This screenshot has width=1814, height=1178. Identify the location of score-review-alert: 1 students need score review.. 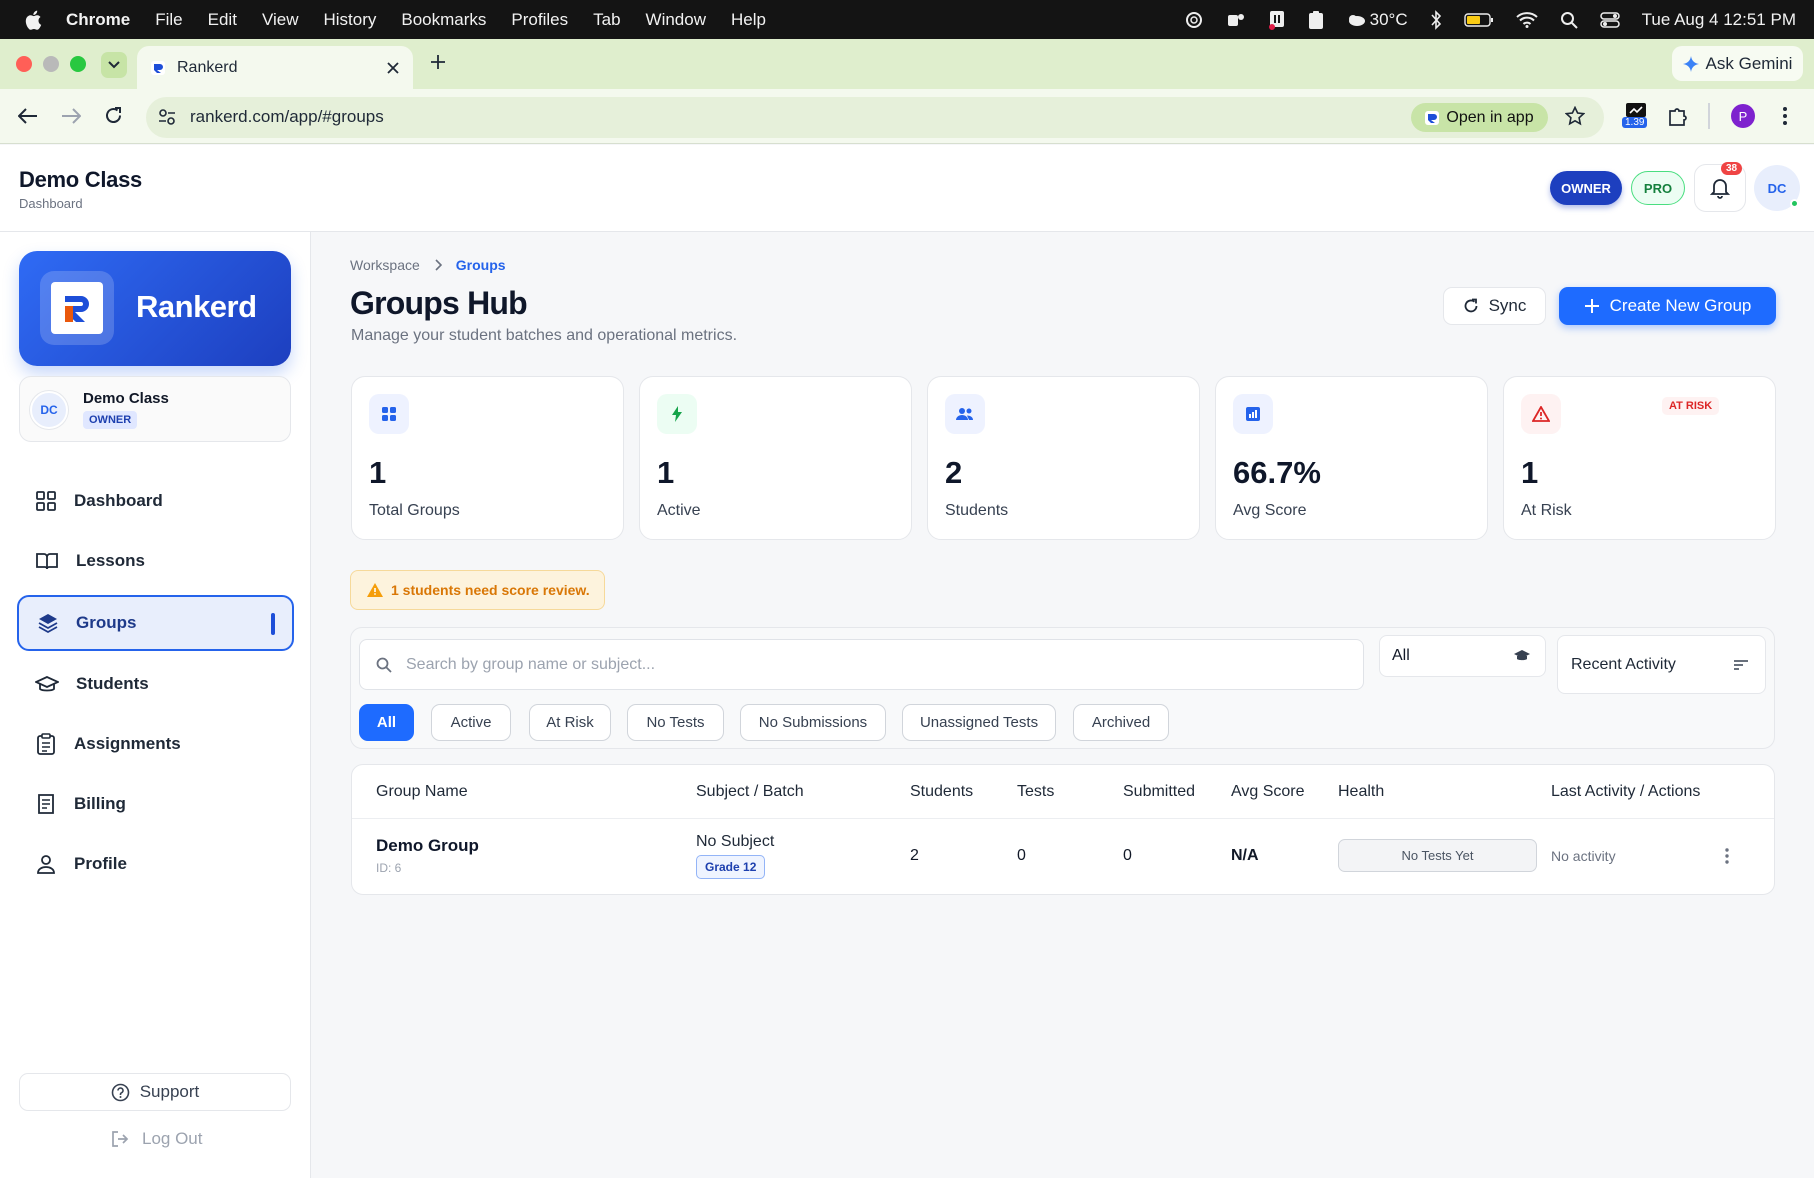
(477, 590).